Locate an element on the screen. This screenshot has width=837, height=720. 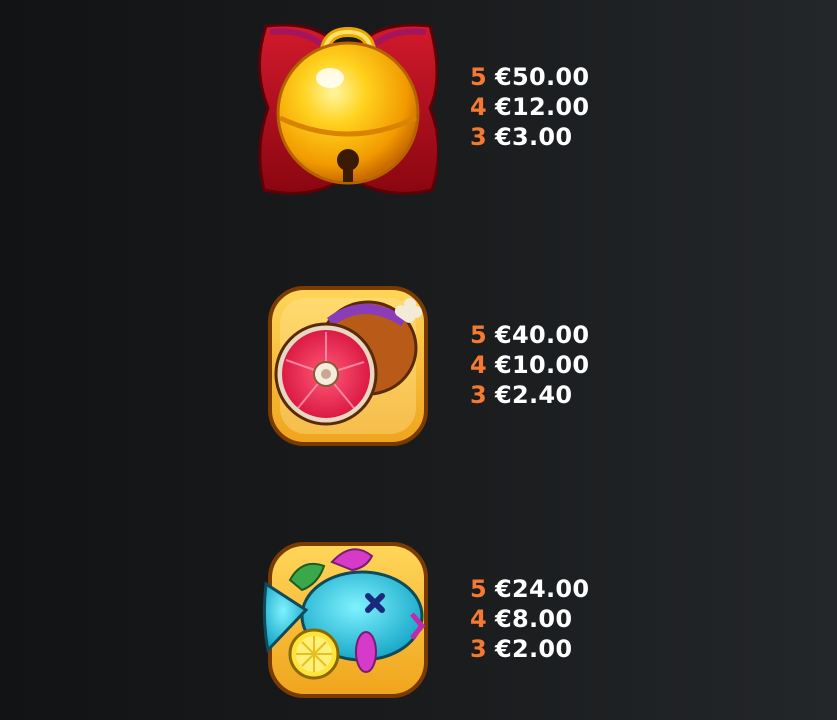
payout-amount: €2.40 is located at coordinates (534, 395).